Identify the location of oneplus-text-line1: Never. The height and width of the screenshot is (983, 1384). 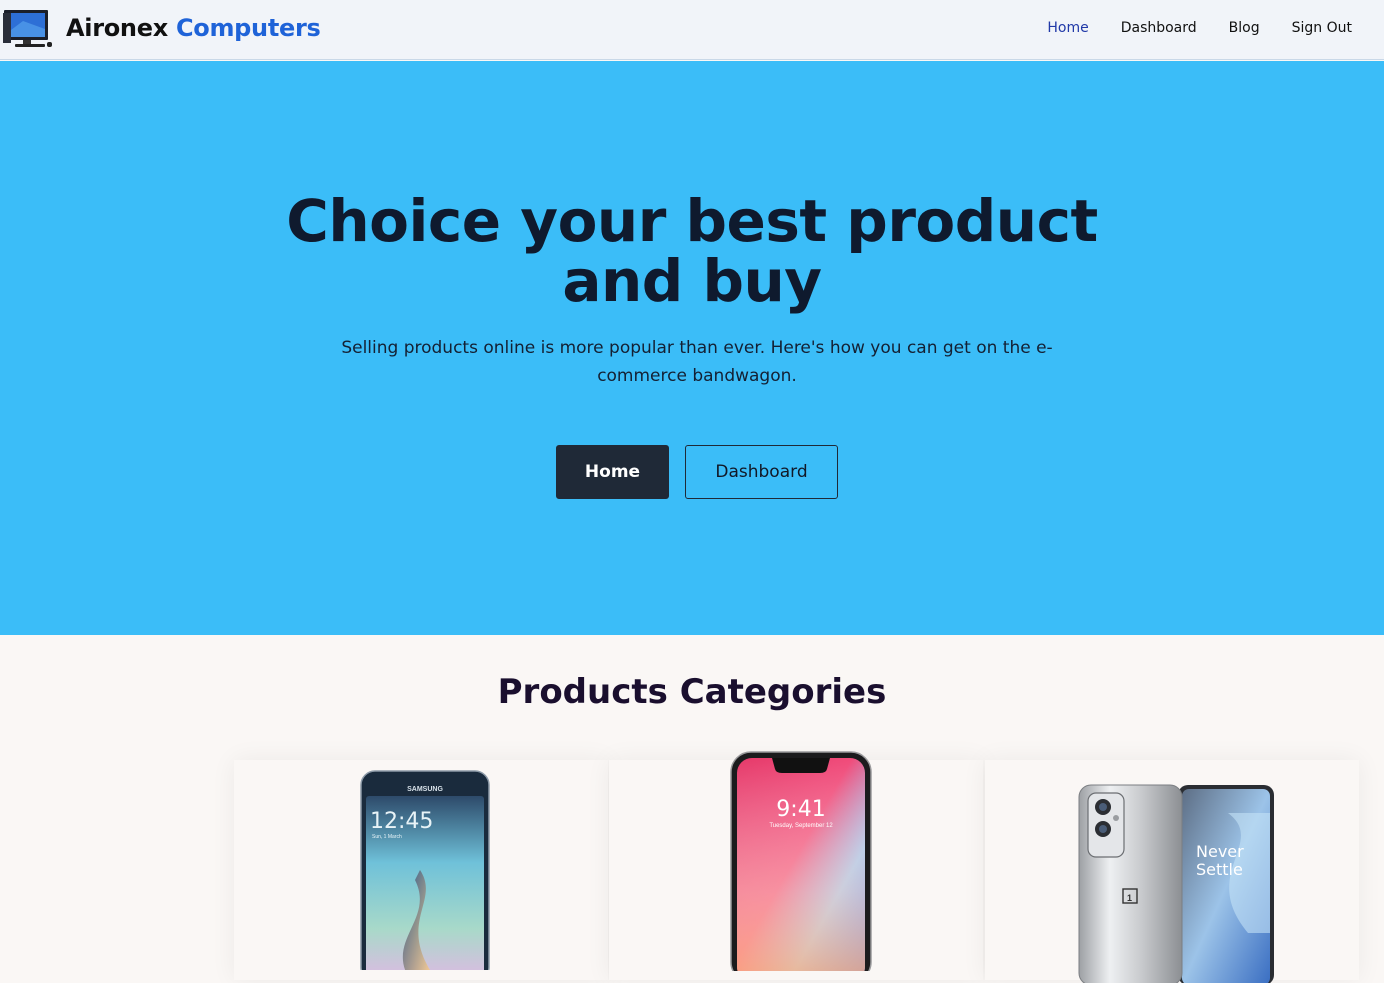
(1220, 851).